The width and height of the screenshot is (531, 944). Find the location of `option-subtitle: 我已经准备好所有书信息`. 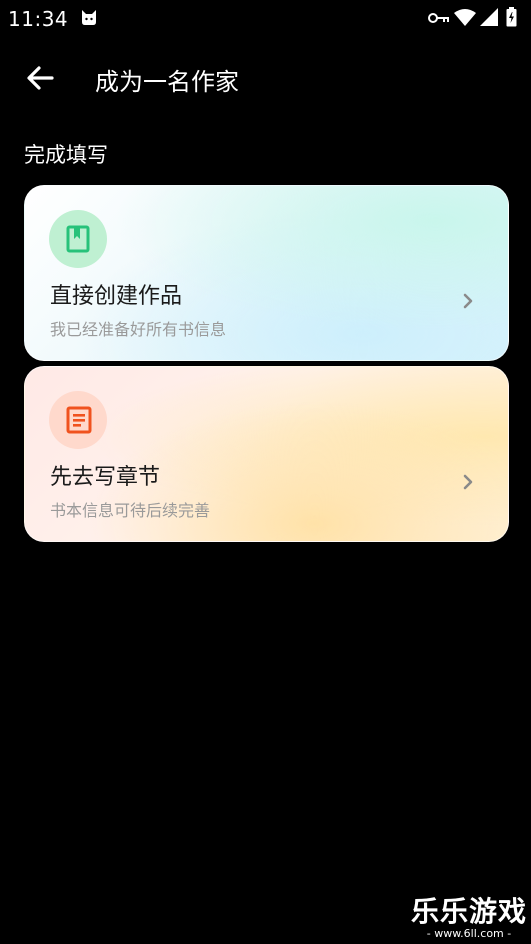

option-subtitle: 我已经准备好所有书信息 is located at coordinates (138, 329).